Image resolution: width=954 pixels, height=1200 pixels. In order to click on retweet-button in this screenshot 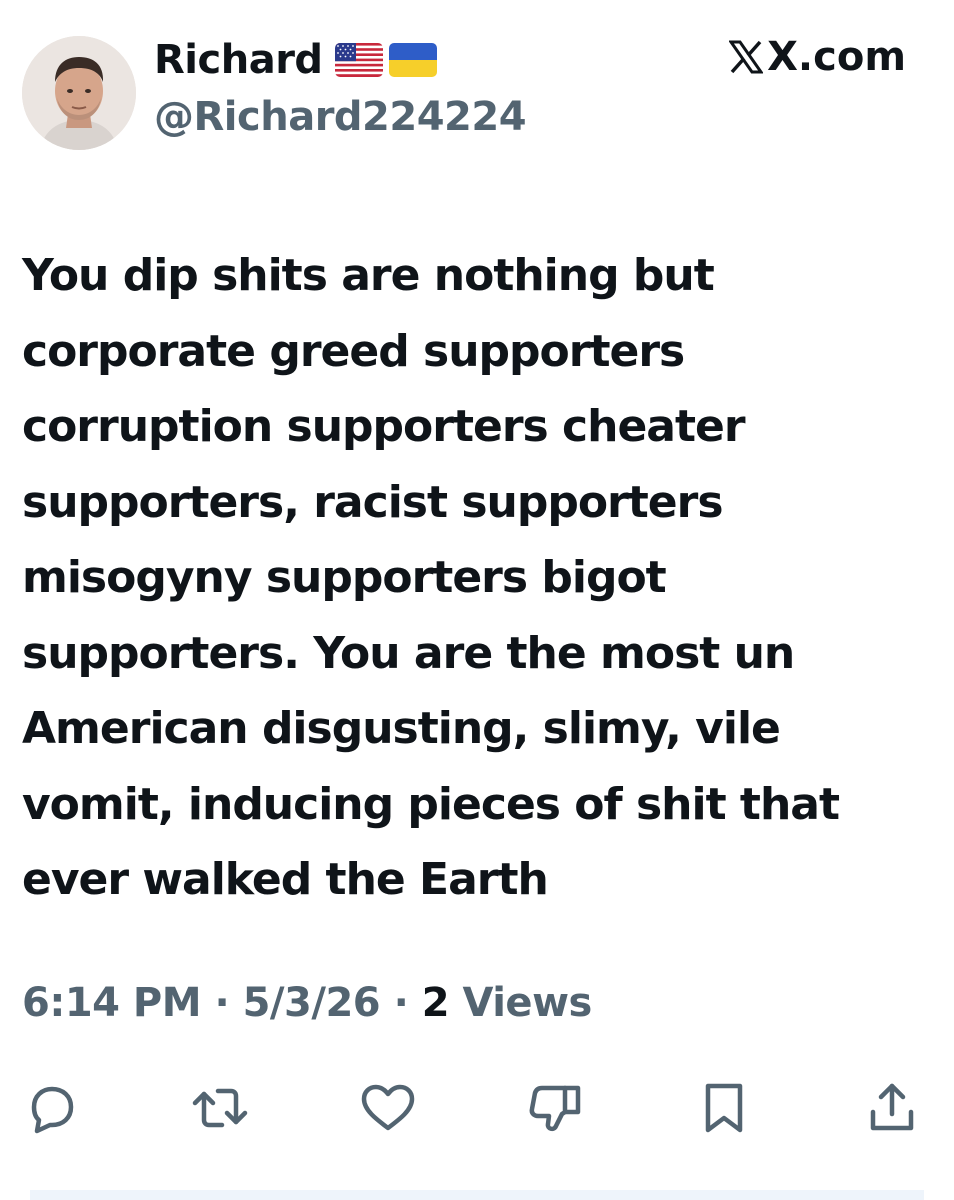, I will do `click(220, 1108)`.